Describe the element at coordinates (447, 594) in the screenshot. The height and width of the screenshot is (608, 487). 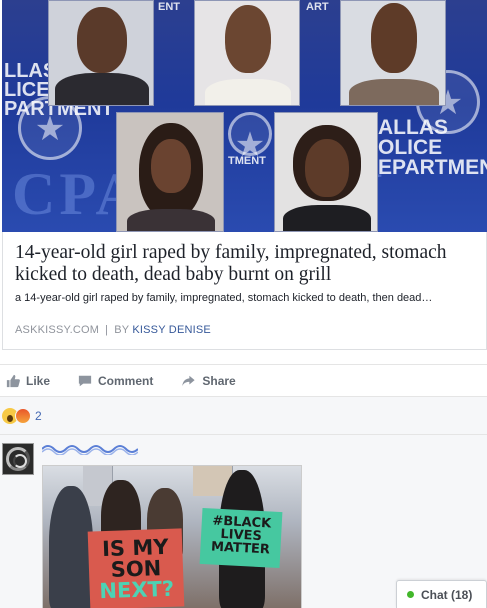
I see `chat-label: Chat (18)` at that location.